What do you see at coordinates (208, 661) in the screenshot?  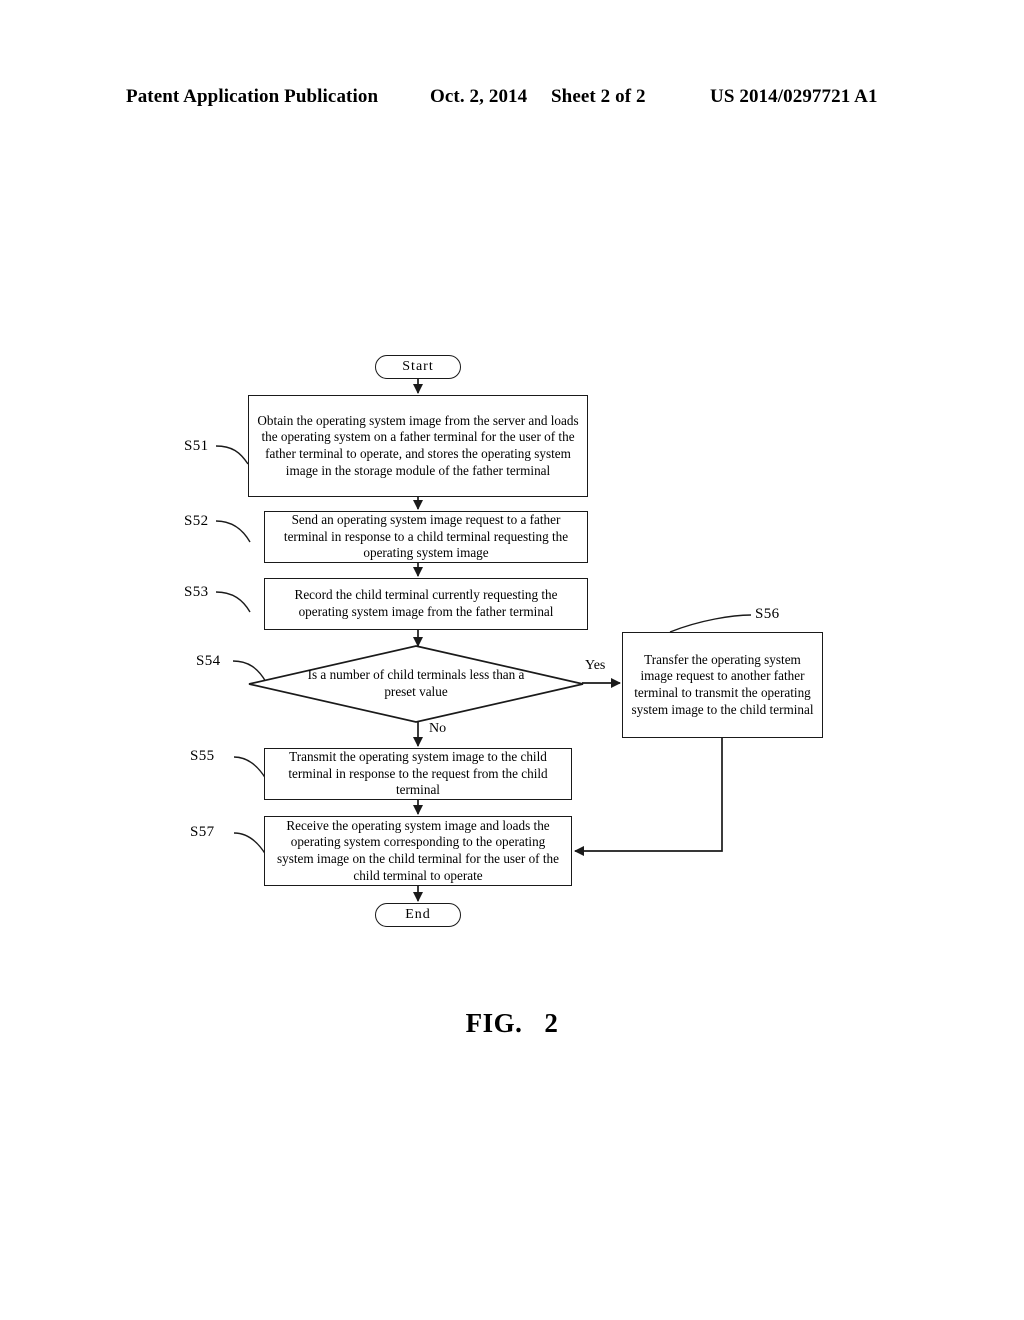 I see `step-ref-s54: S54` at bounding box center [208, 661].